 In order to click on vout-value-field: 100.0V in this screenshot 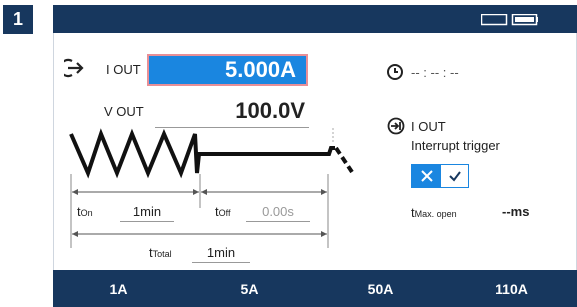, I will do `click(232, 112)`.